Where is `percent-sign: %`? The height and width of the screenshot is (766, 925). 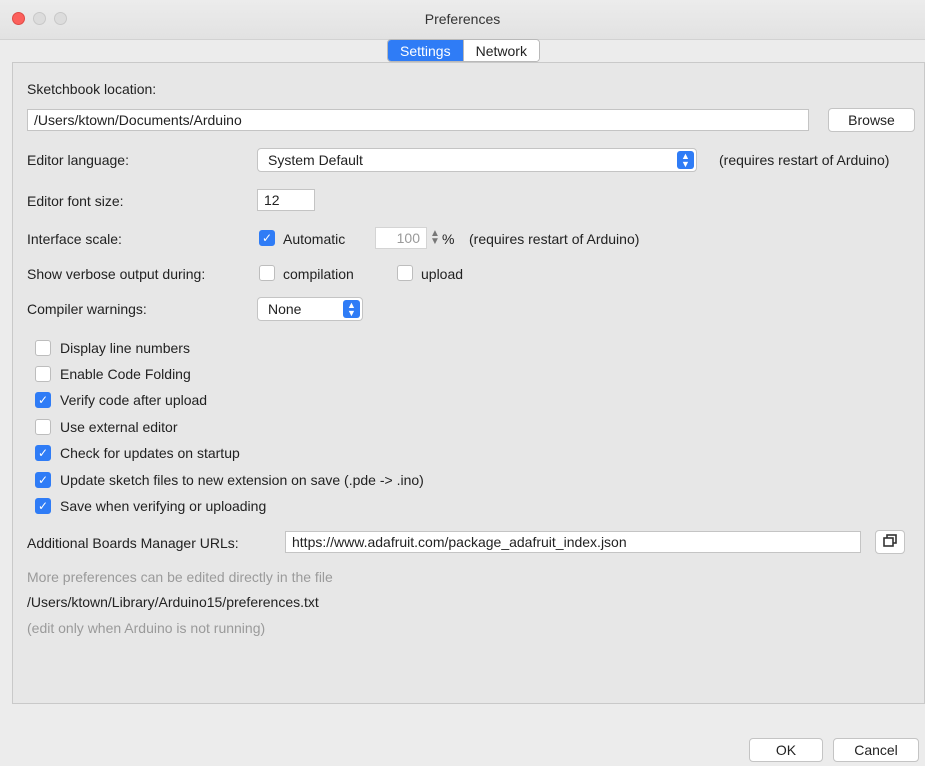
percent-sign: % is located at coordinates (448, 239).